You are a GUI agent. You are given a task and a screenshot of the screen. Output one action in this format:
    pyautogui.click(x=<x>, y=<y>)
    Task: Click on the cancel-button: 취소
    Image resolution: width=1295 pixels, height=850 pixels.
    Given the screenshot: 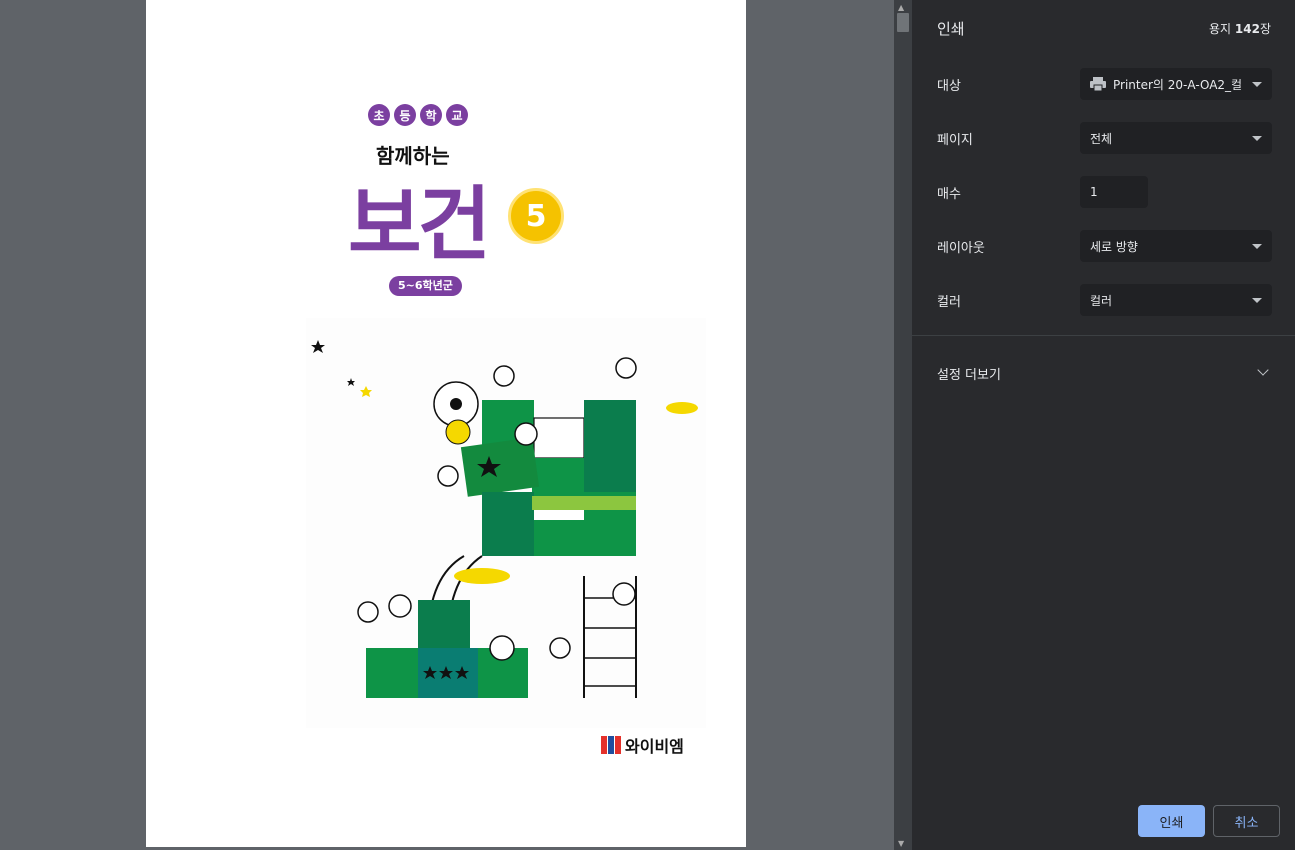 What is the action you would take?
    pyautogui.click(x=1246, y=821)
    